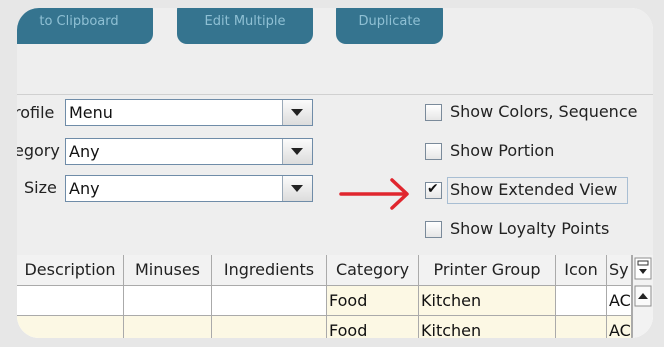 The image size is (664, 347). Describe the element at coordinates (487, 270) in the screenshot. I see `column-header-printer-group: Printer Group` at that location.